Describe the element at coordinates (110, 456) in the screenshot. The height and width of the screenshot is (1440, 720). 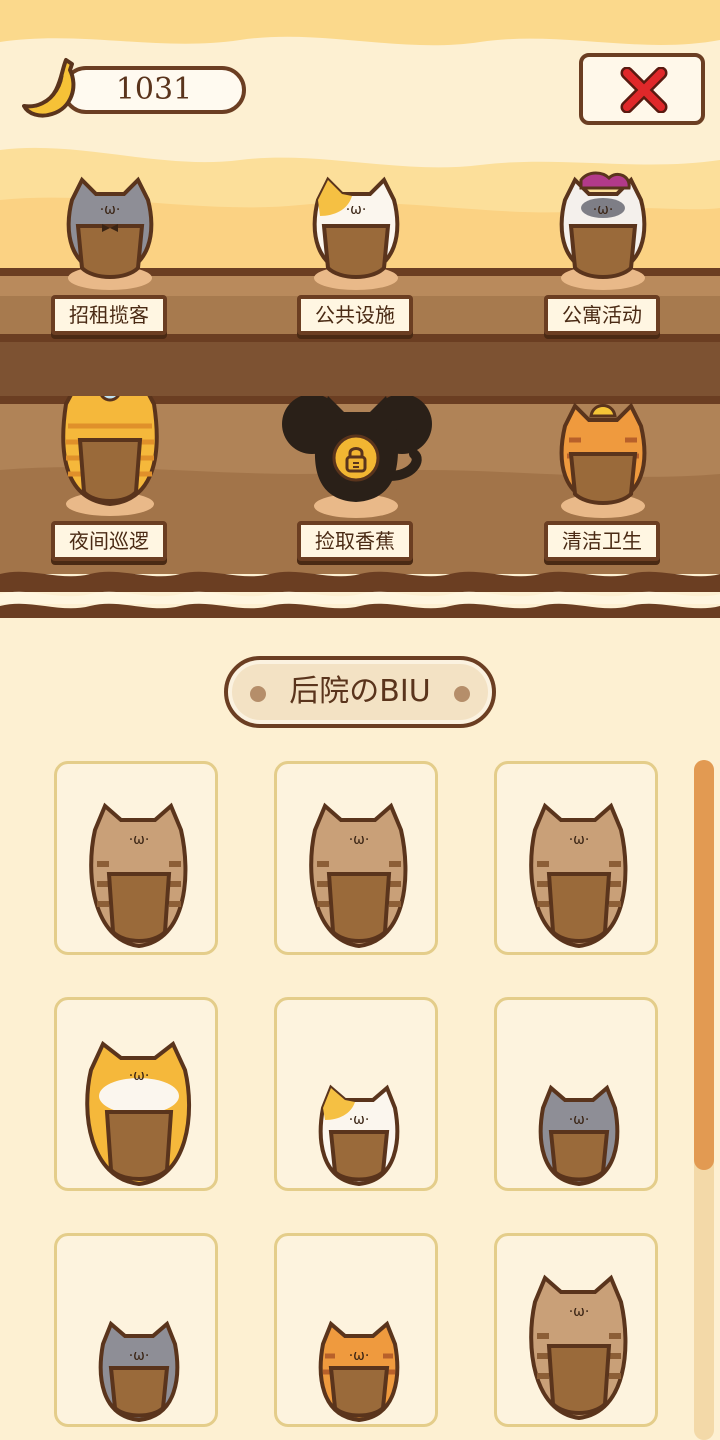
I see `goggles-orange-cat-icon` at that location.